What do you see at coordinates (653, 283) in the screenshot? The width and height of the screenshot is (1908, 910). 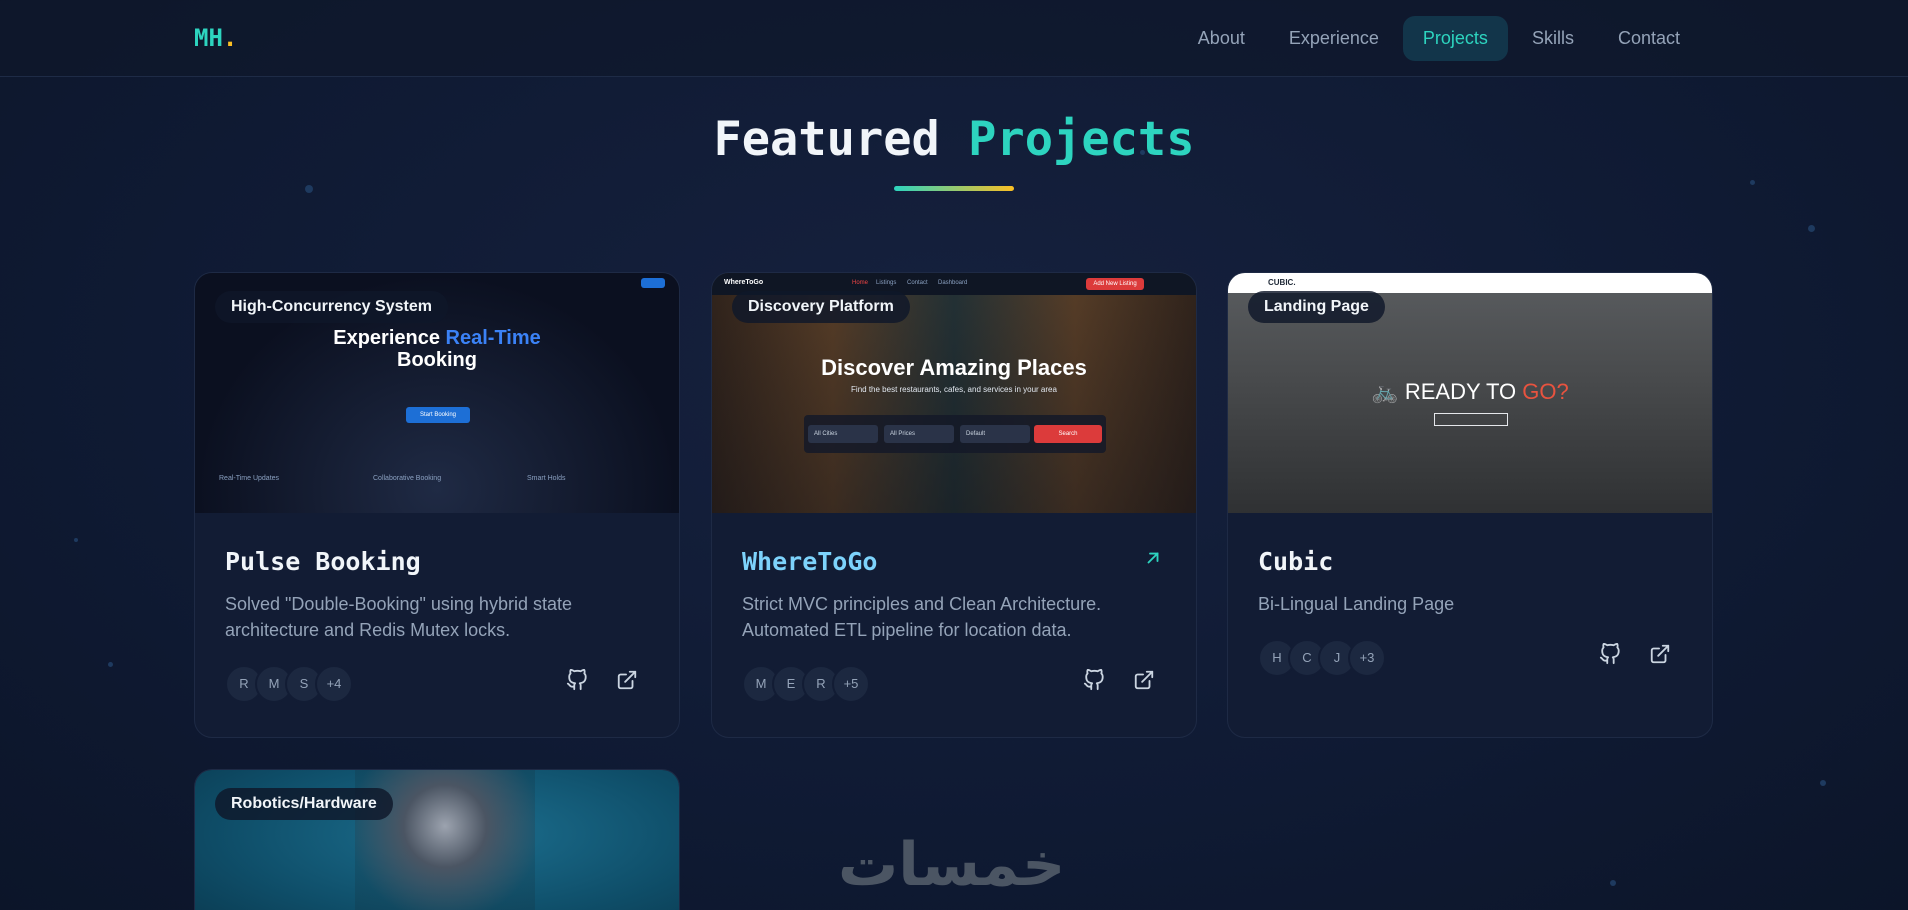 I see `thumb-signin` at bounding box center [653, 283].